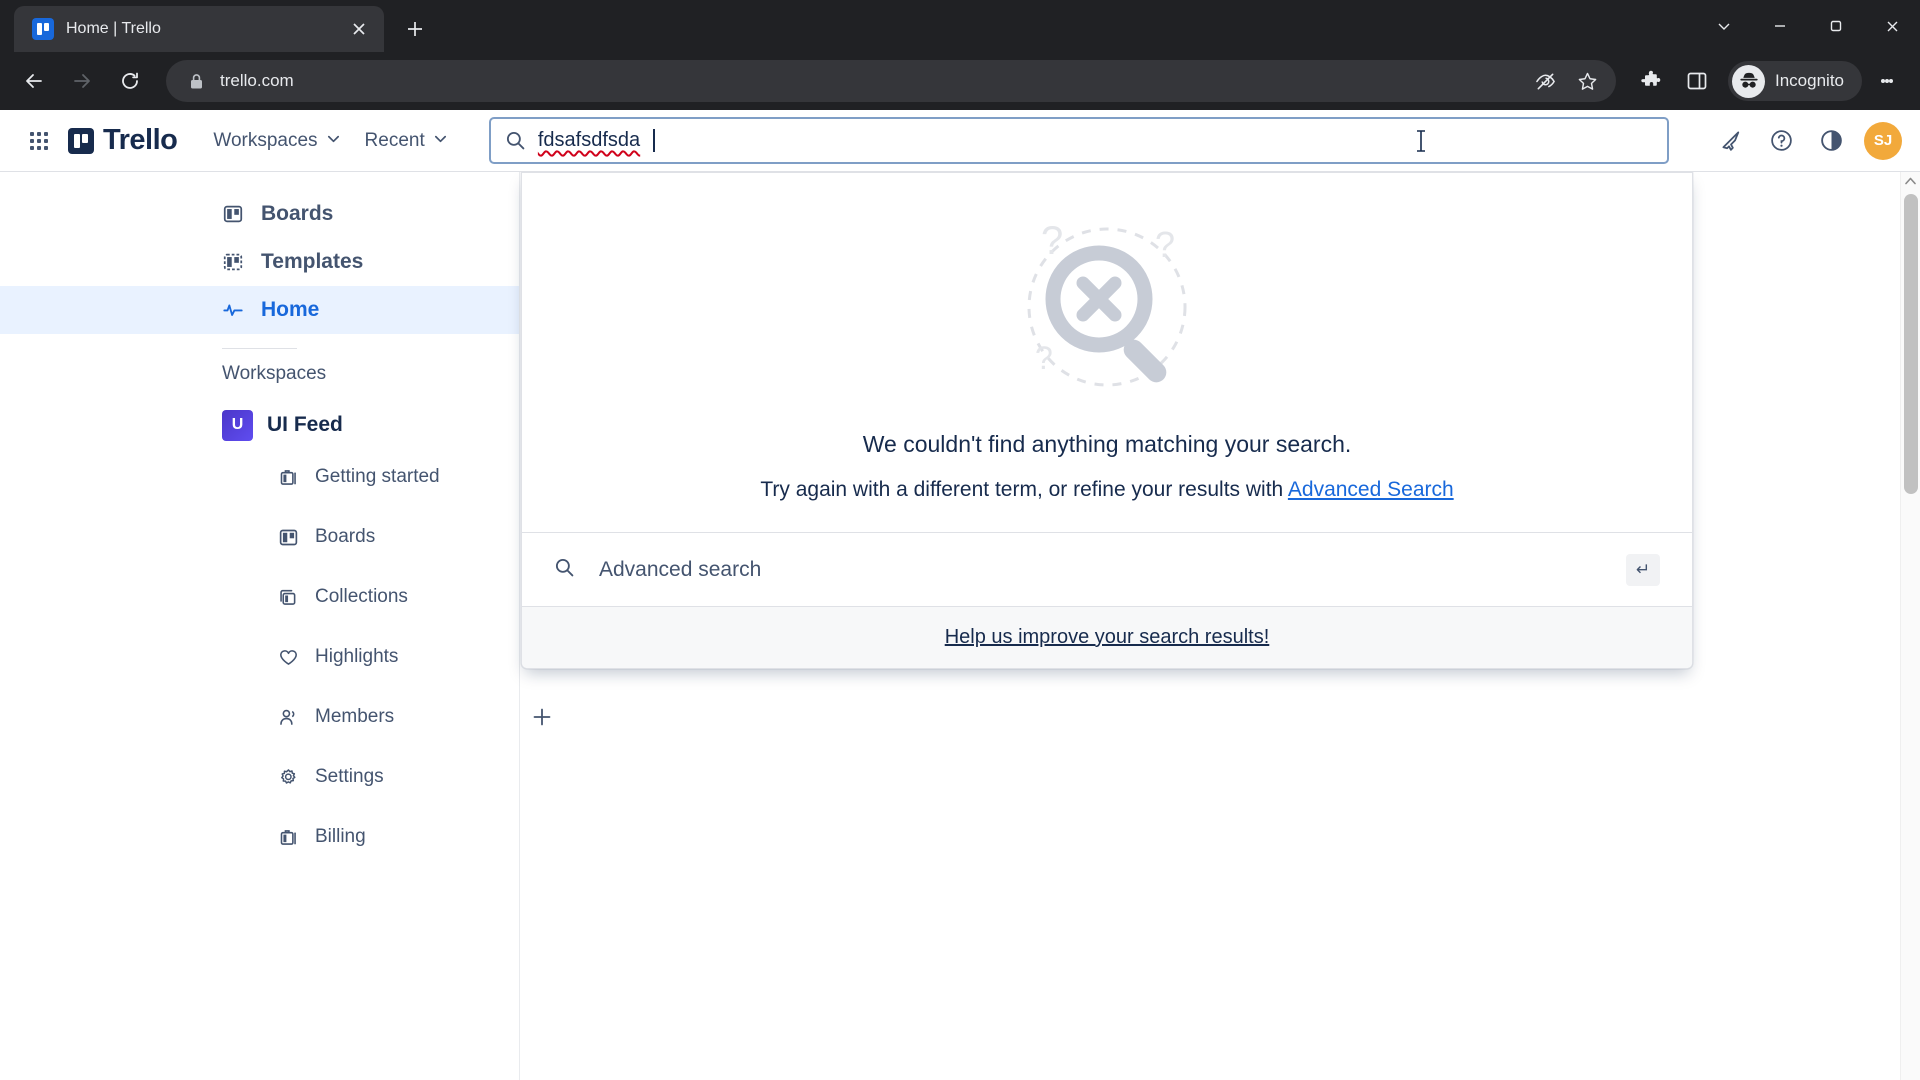 The image size is (1920, 1080). I want to click on sidebar-item-label: Billing, so click(340, 836).